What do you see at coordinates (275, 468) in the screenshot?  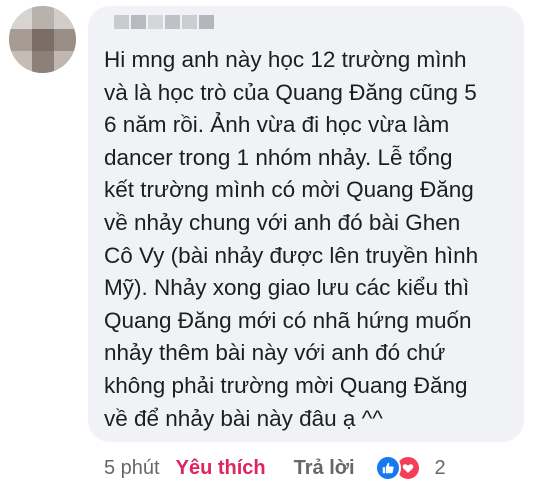 I see `comment-actions: 5 phút Yêu thích Trả lời 2` at bounding box center [275, 468].